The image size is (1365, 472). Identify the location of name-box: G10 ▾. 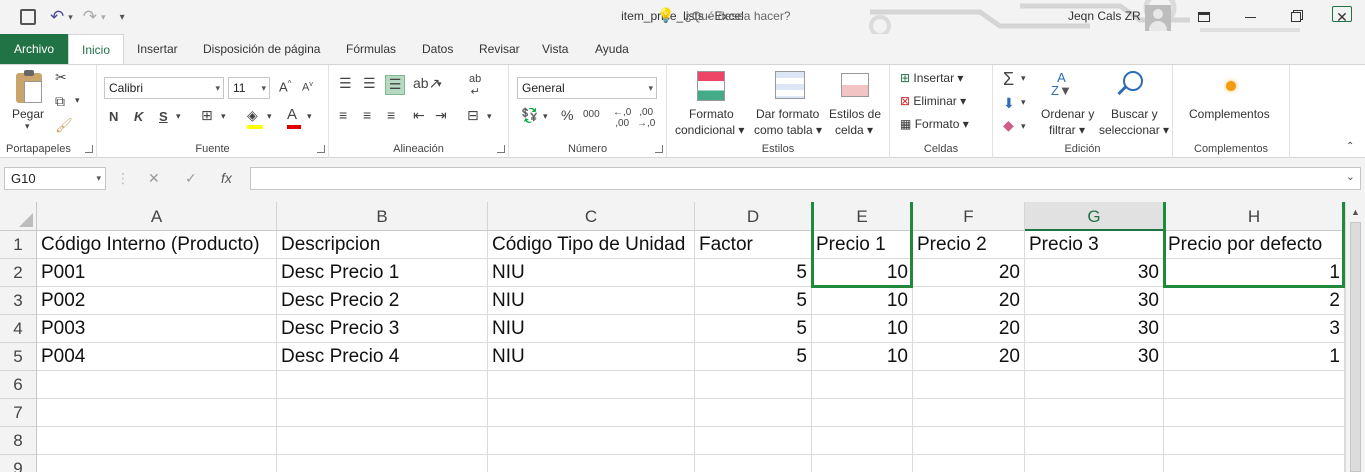
(55, 178).